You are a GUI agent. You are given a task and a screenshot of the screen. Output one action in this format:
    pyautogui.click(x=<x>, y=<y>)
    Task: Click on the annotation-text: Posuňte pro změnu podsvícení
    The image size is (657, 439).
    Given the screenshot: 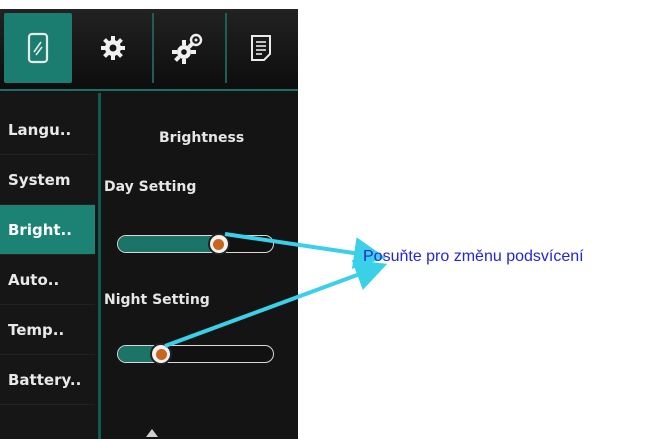 What is the action you would take?
    pyautogui.click(x=473, y=256)
    